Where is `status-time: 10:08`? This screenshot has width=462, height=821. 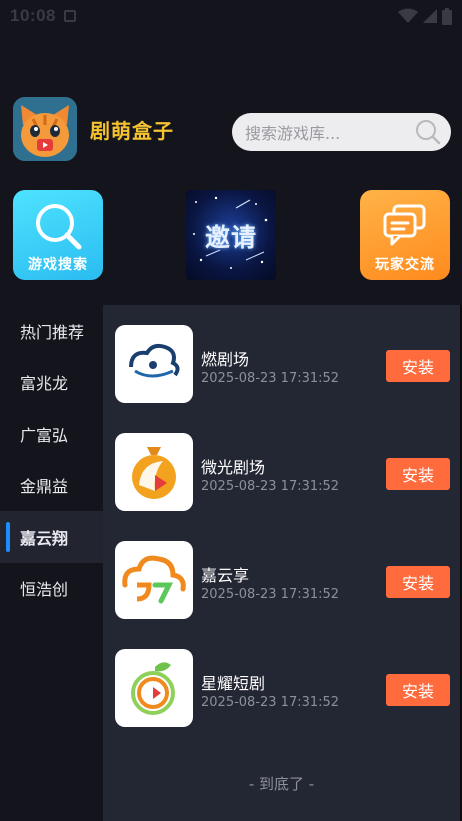 status-time: 10:08 is located at coordinates (33, 15).